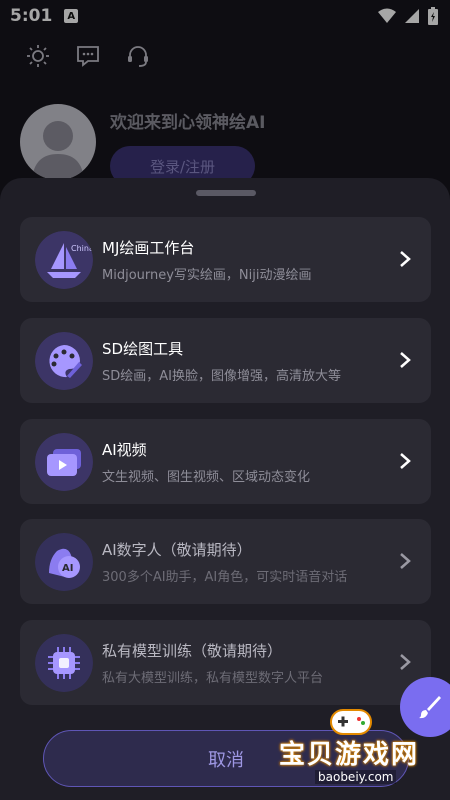  I want to click on menu-item-mj: China MJ绘画工作台 Midjourney写实绘画，Niji动漫绘画, so click(225, 259).